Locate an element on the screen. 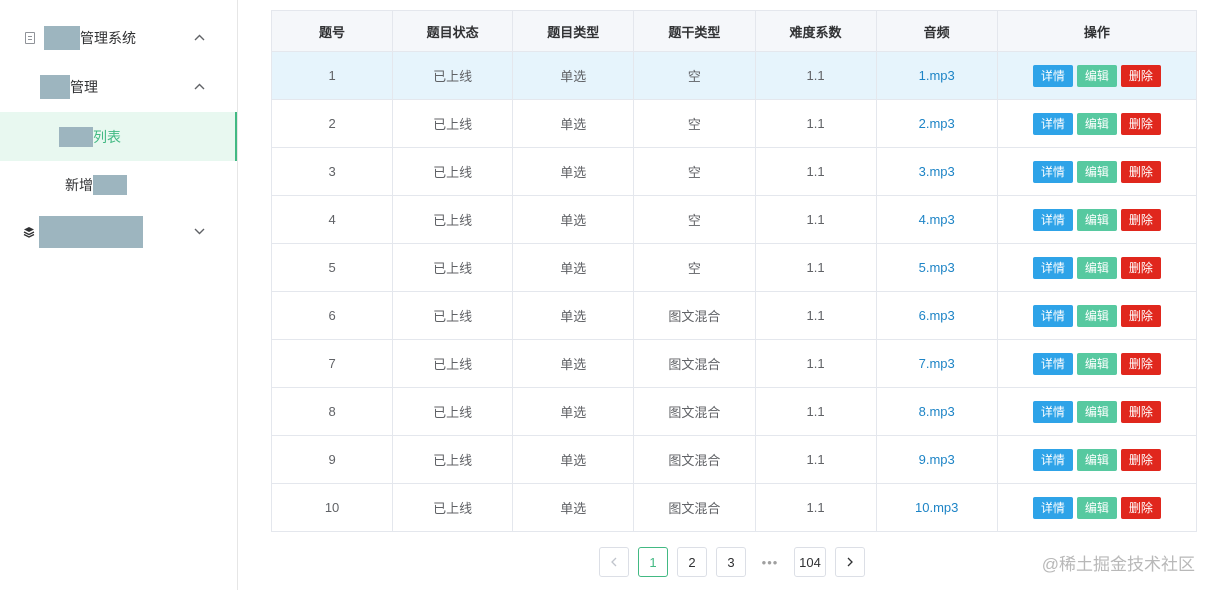  cell-question-no: 3 is located at coordinates (332, 171).